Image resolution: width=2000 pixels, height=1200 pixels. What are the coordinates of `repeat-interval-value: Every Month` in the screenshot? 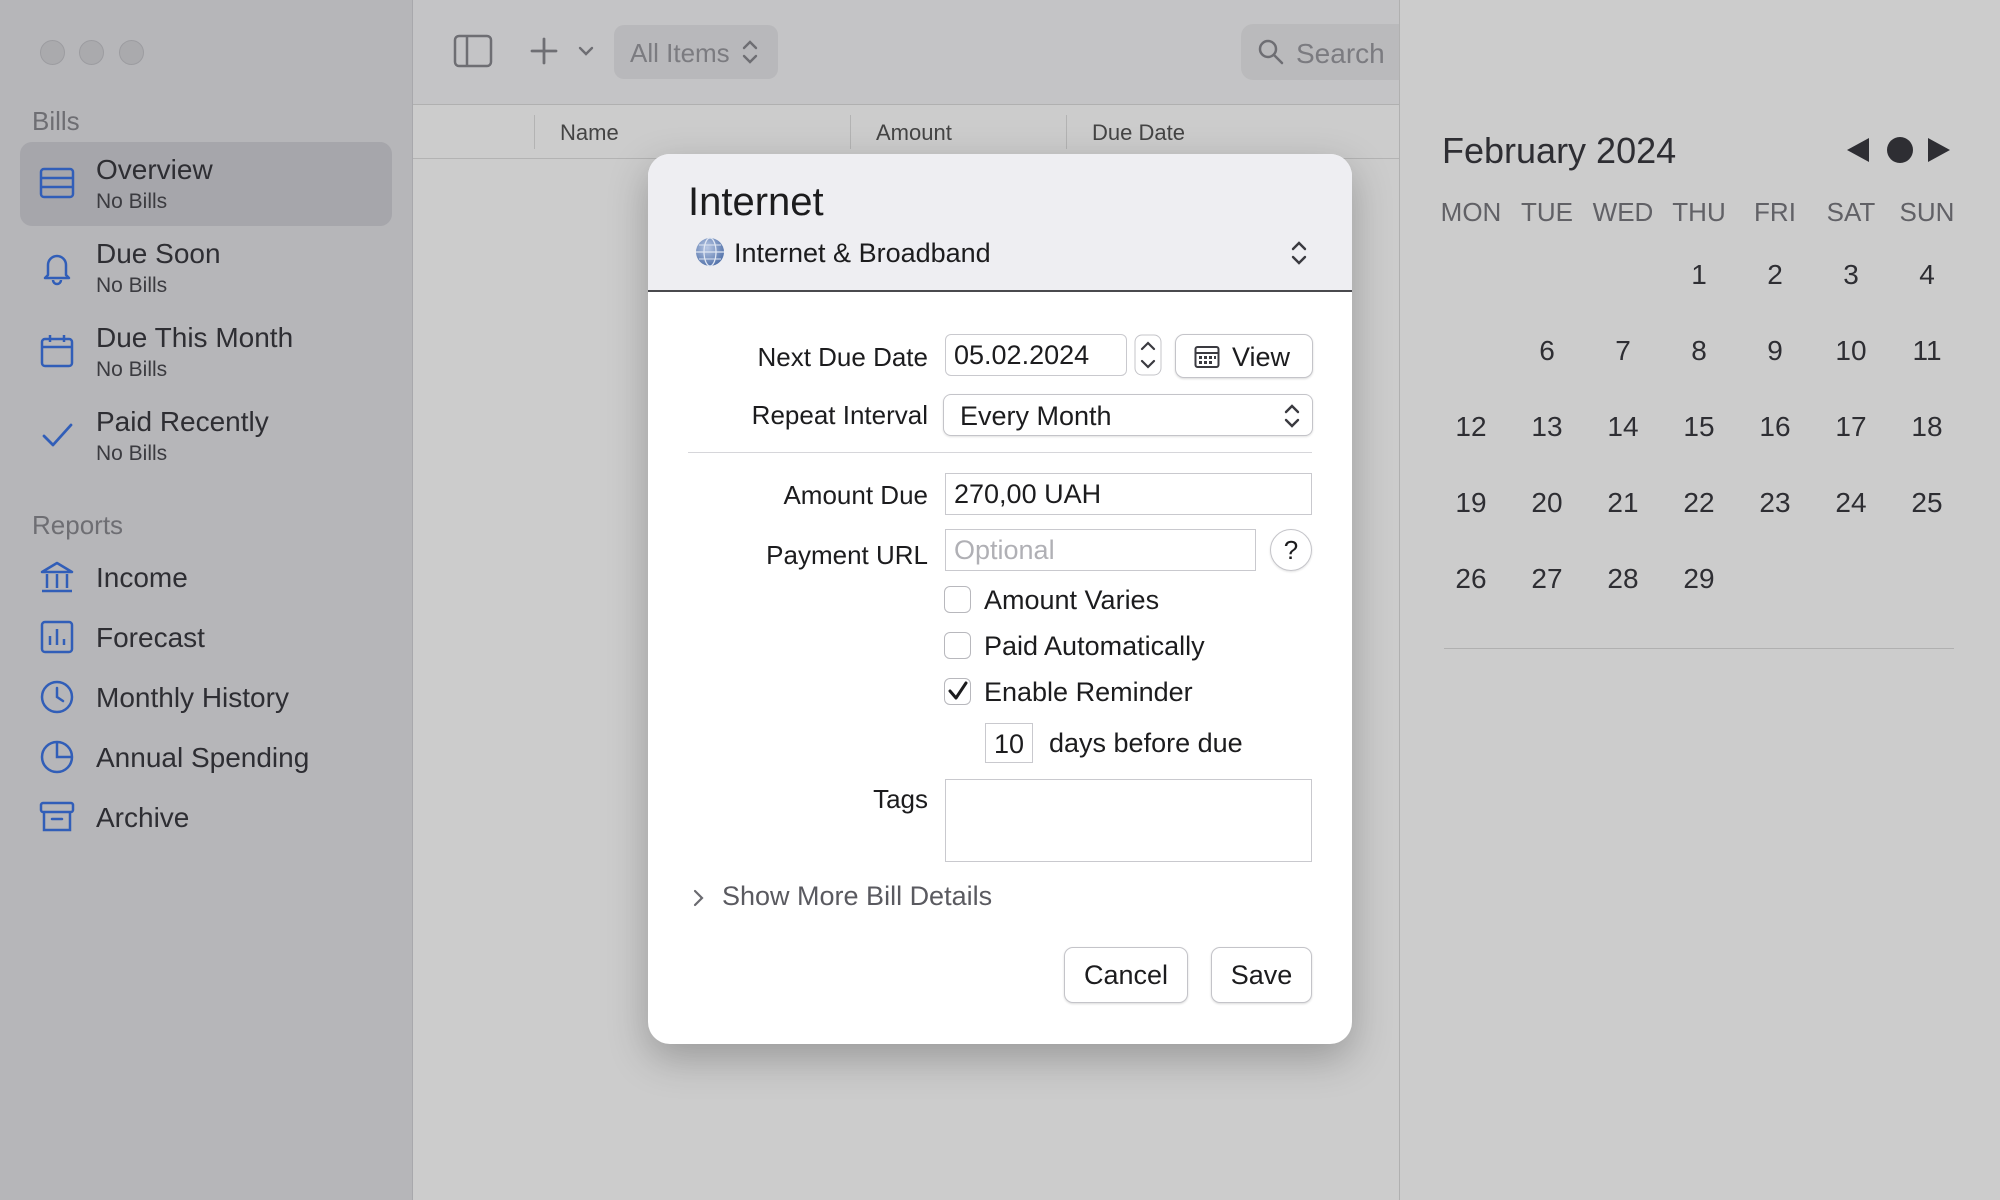 It's located at (1036, 416).